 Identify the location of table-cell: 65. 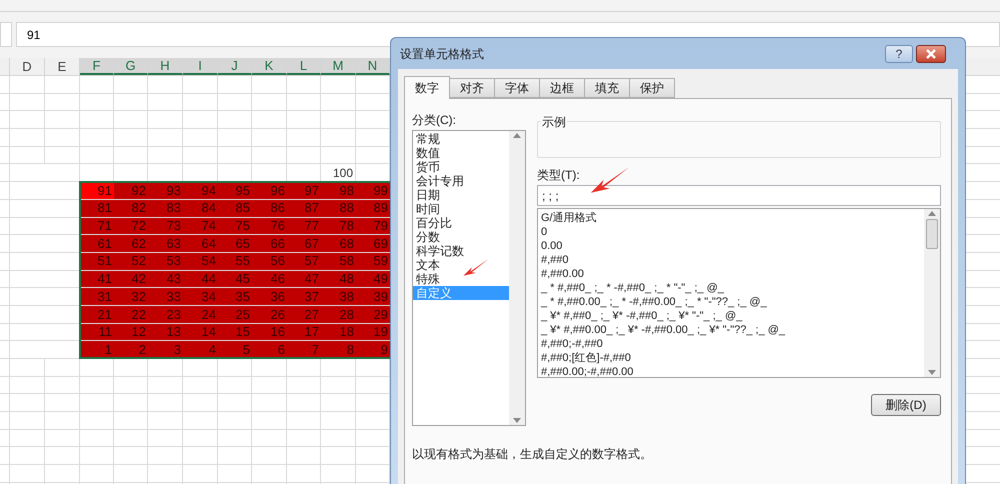
(235, 243).